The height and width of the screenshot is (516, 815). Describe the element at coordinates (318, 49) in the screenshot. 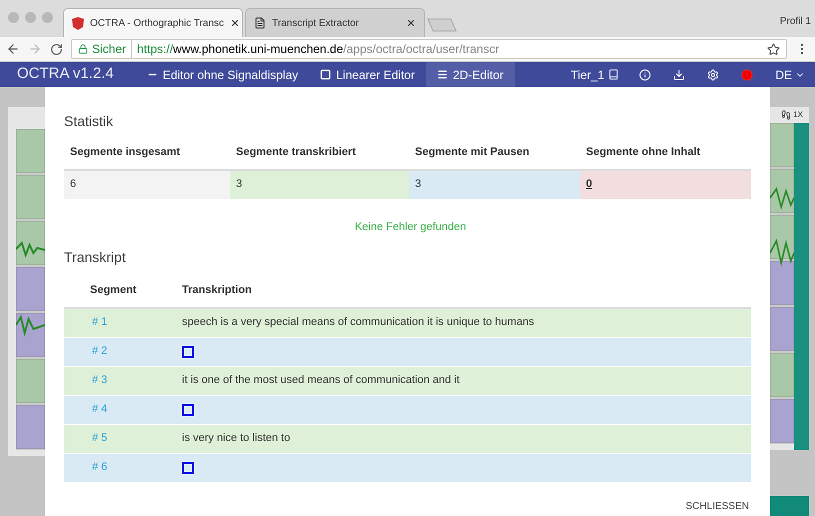

I see `url-text: https://www.phonetik.uni-muenchen.de/apps/octra/octra/user/transcr` at that location.